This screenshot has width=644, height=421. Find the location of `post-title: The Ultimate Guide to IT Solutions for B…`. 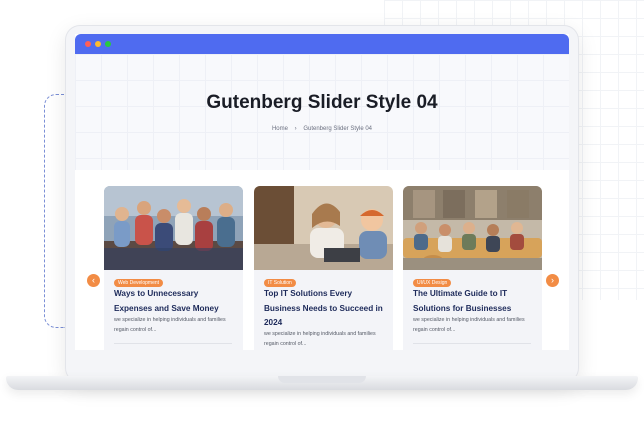

post-title: The Ultimate Guide to IT Solutions for B… is located at coordinates (474, 301).